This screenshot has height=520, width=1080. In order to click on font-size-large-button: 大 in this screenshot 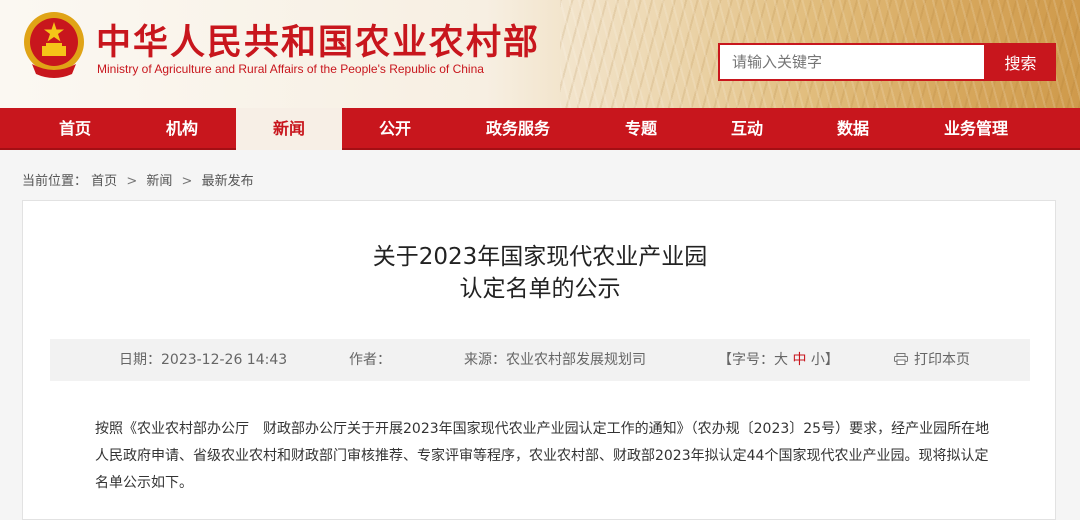, I will do `click(781, 360)`.